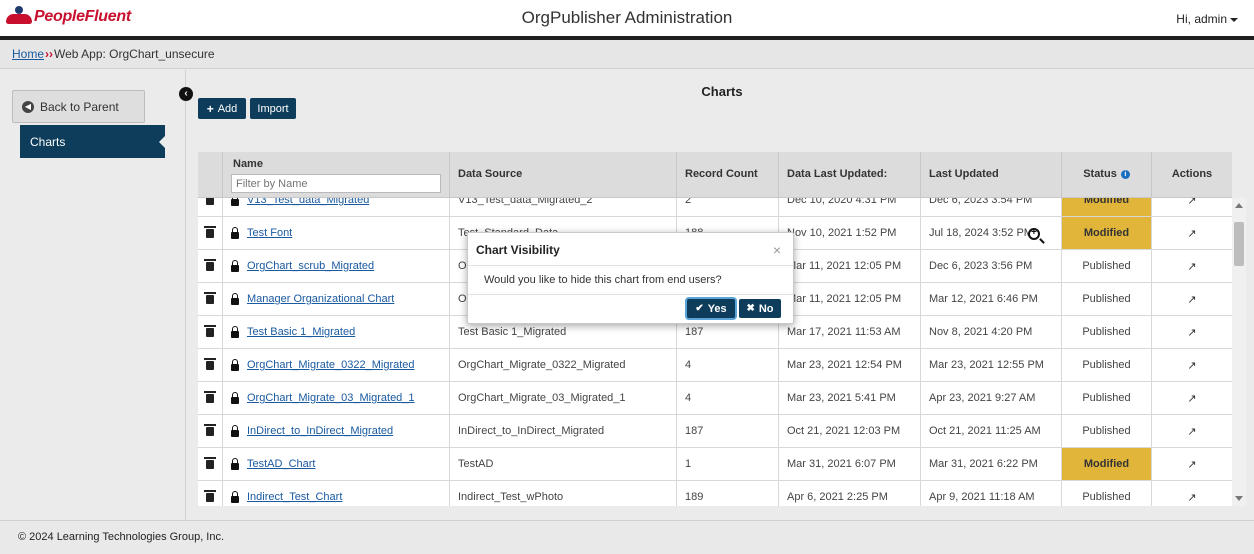 The image size is (1254, 554). What do you see at coordinates (563, 365) in the screenshot?
I see `data-source-cell: OrgChart_Migrate_0322_Migrated` at bounding box center [563, 365].